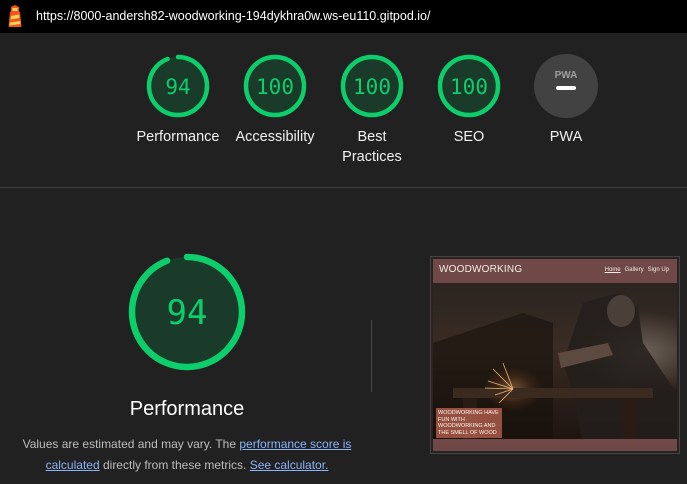 This screenshot has width=687, height=484. I want to click on performance-score-large: 94, so click(187, 313).